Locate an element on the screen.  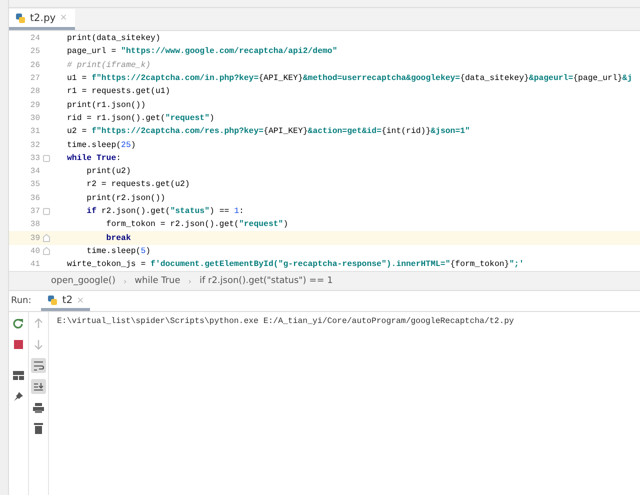
code-line: time.sleep(5) is located at coordinates (118, 251).